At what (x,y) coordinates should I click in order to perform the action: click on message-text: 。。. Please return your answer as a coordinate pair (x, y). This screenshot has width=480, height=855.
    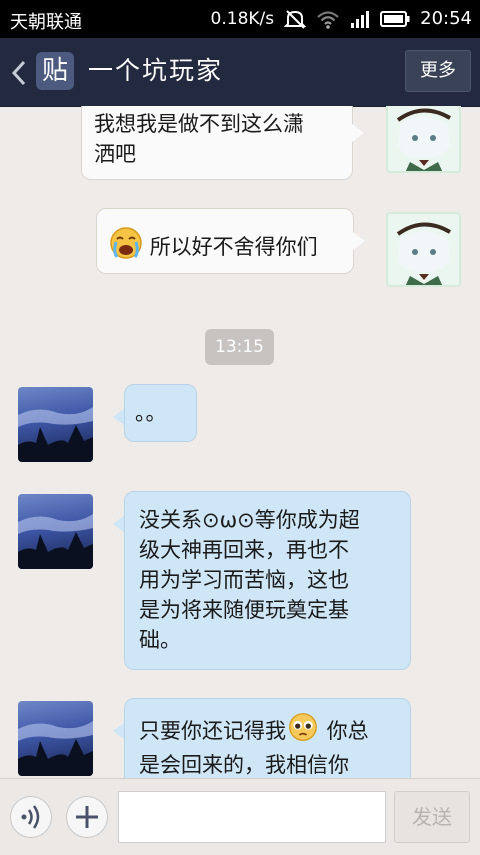
    Looking at the image, I should click on (151, 413).